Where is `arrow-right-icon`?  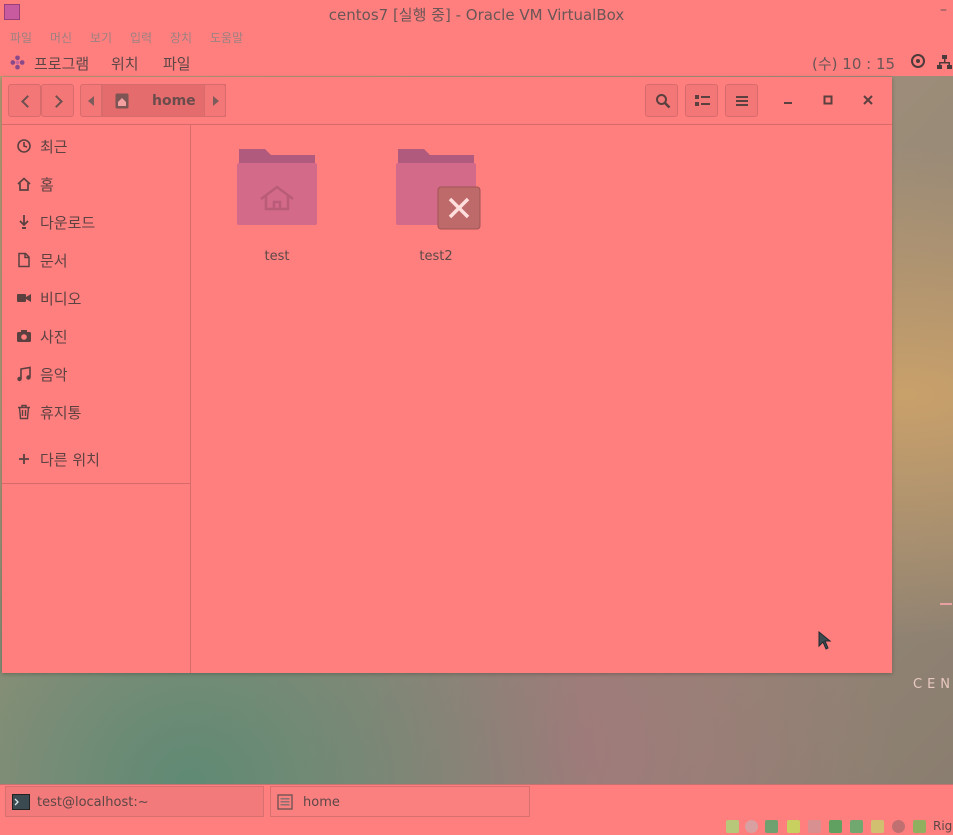 arrow-right-icon is located at coordinates (216, 101).